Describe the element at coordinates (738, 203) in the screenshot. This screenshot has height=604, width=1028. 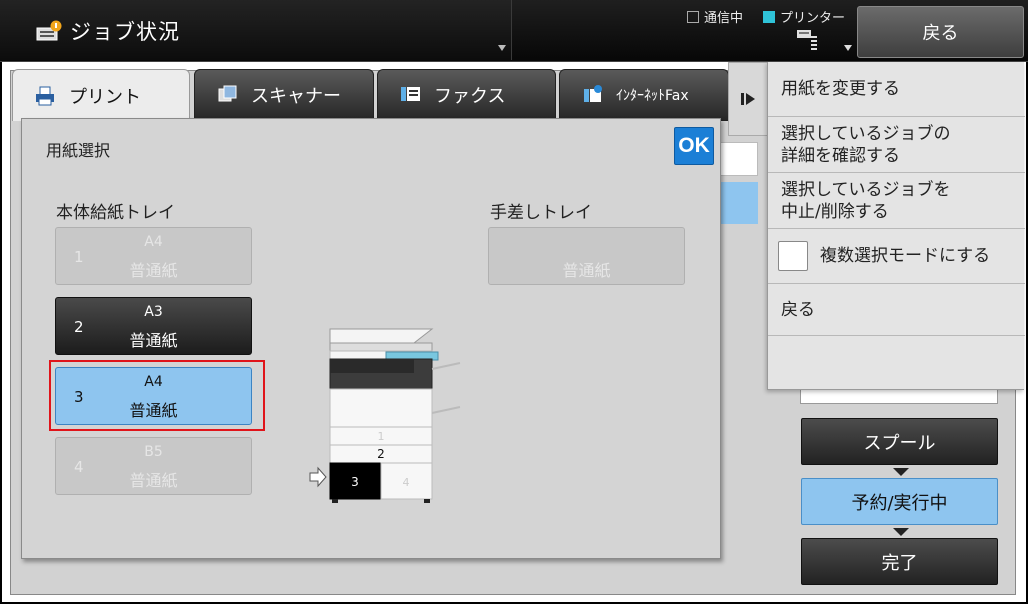
I see `job-list-selected-row` at that location.